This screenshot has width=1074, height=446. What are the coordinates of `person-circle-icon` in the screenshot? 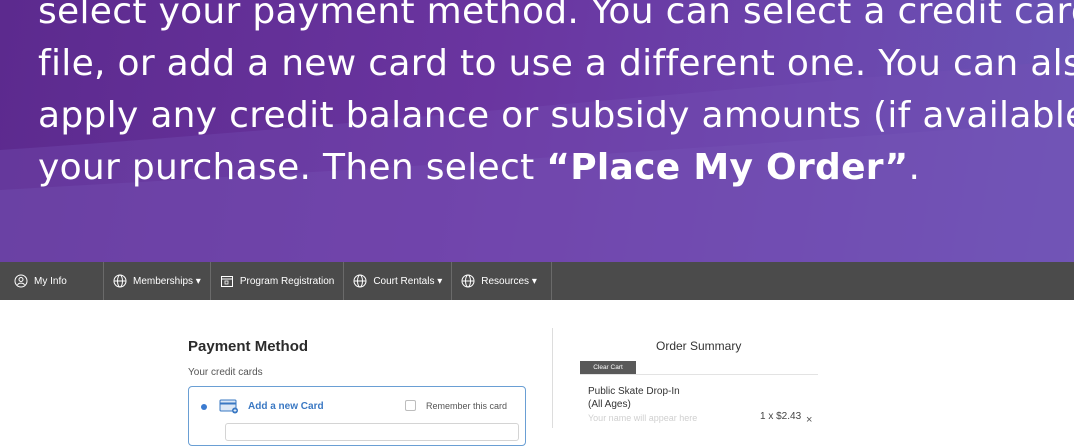 It's located at (21, 281).